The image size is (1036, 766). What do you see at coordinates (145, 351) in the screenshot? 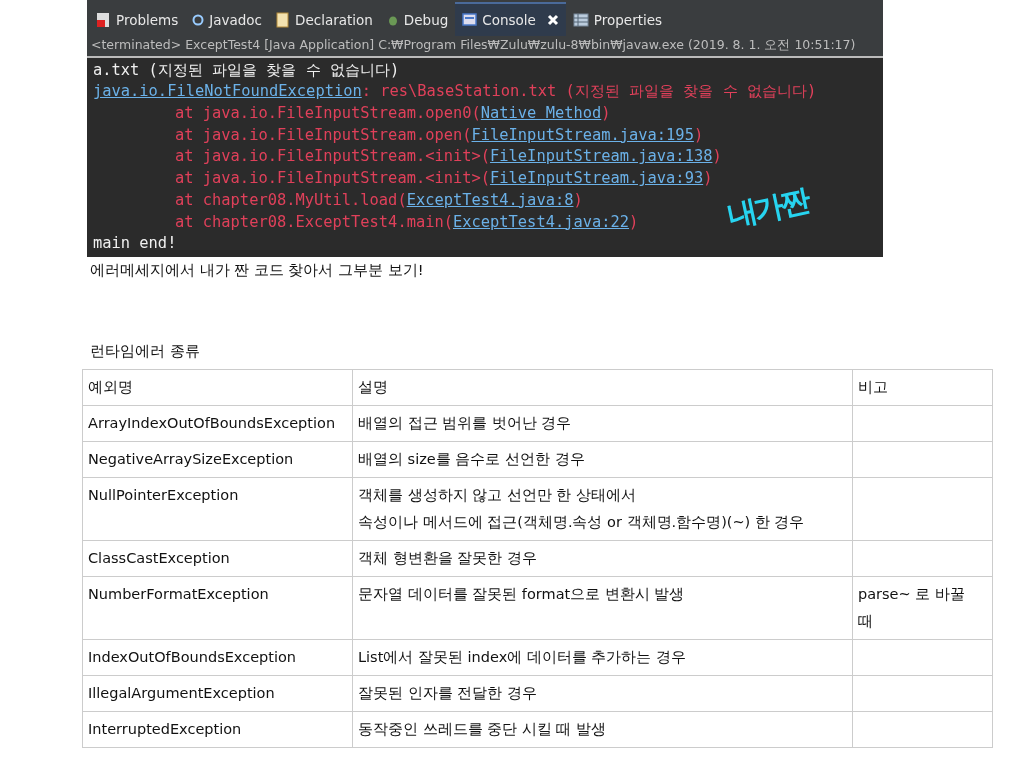
I see `table-title: 런타임에러 종류` at bounding box center [145, 351].